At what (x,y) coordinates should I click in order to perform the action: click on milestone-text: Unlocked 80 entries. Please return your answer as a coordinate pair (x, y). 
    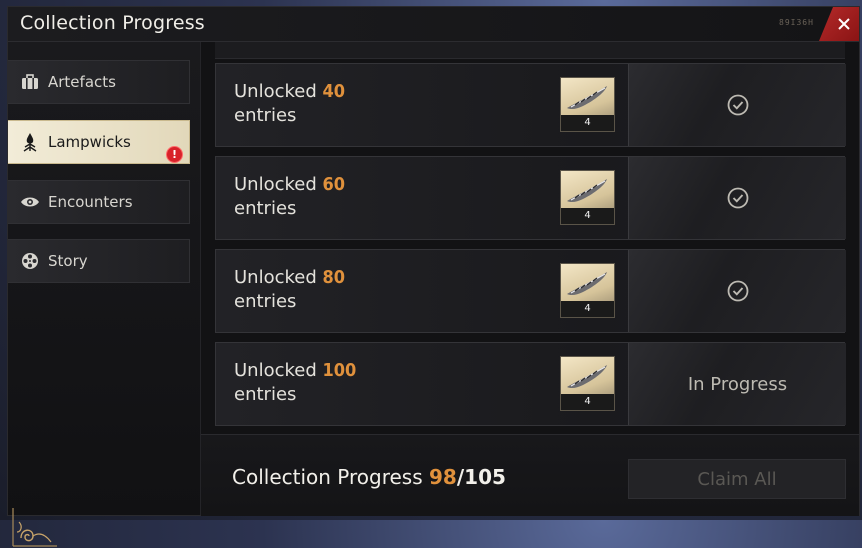
    Looking at the image, I should click on (289, 290).